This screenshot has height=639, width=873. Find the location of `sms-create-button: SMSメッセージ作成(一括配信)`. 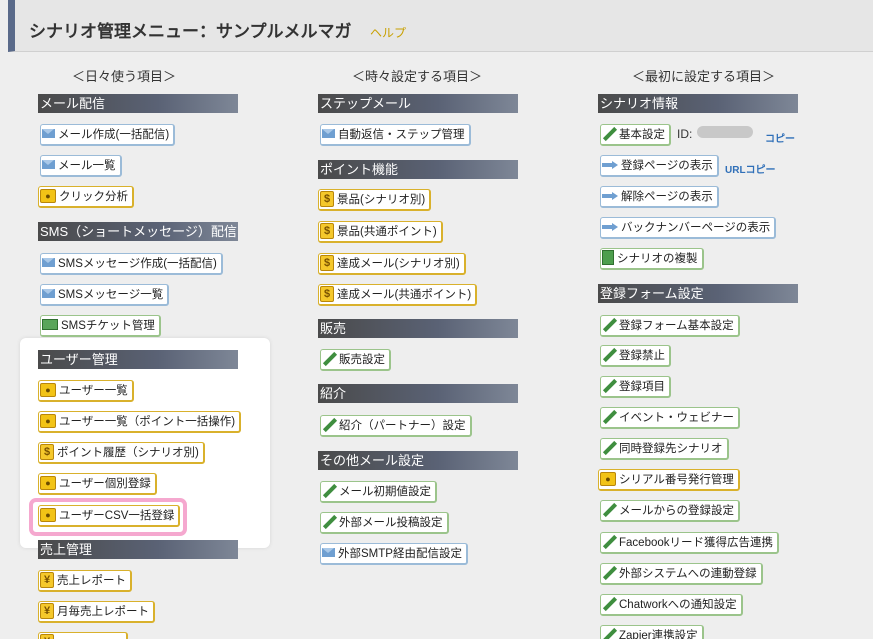

sms-create-button: SMSメッセージ作成(一括配信) is located at coordinates (131, 264).